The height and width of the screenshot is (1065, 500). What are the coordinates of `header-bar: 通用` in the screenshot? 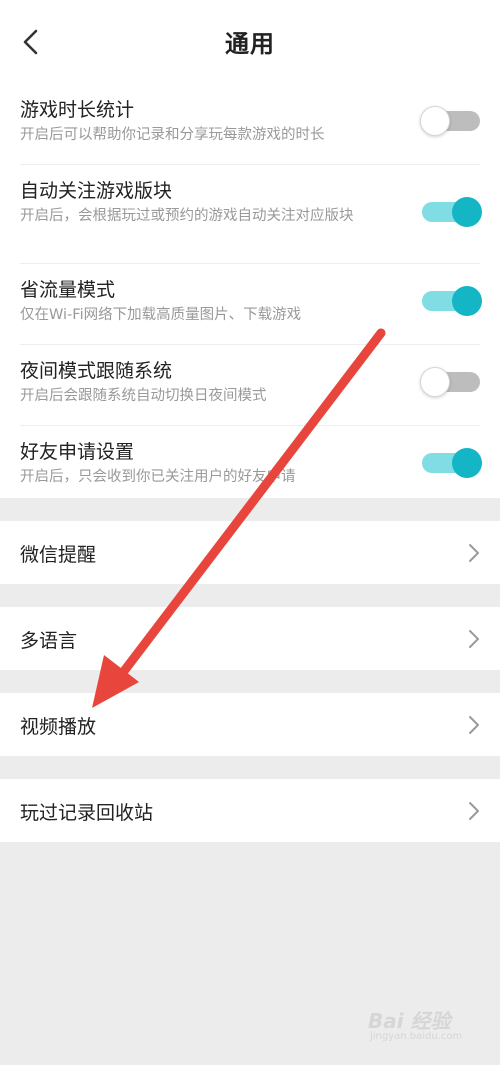 It's located at (250, 42).